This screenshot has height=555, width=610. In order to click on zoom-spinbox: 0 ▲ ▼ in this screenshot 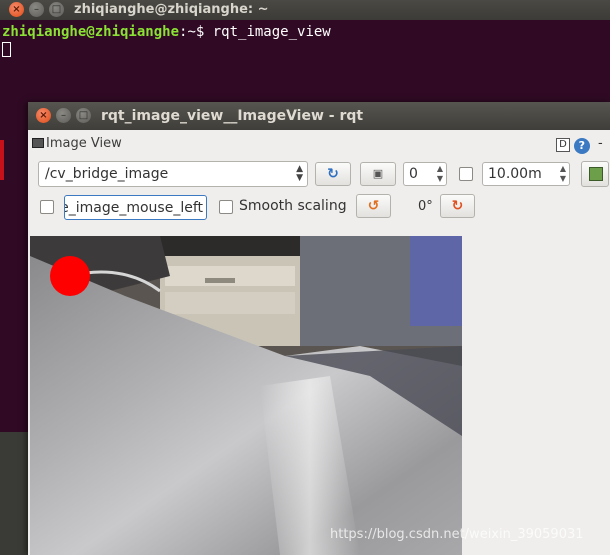, I will do `click(425, 174)`.